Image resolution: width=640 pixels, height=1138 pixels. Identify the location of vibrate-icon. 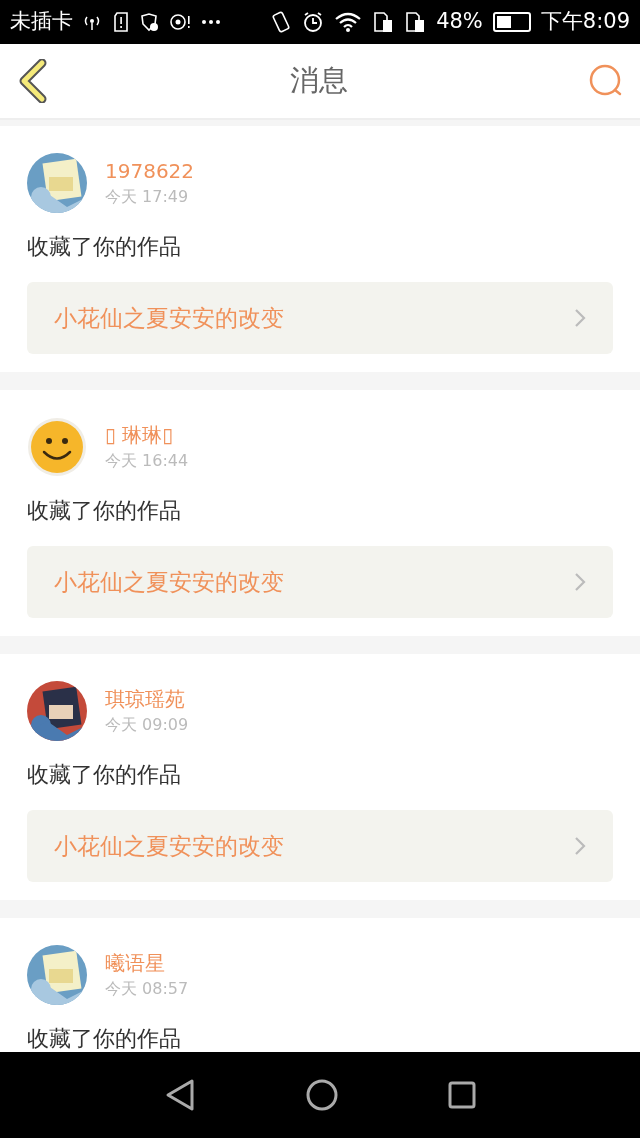
(281, 22).